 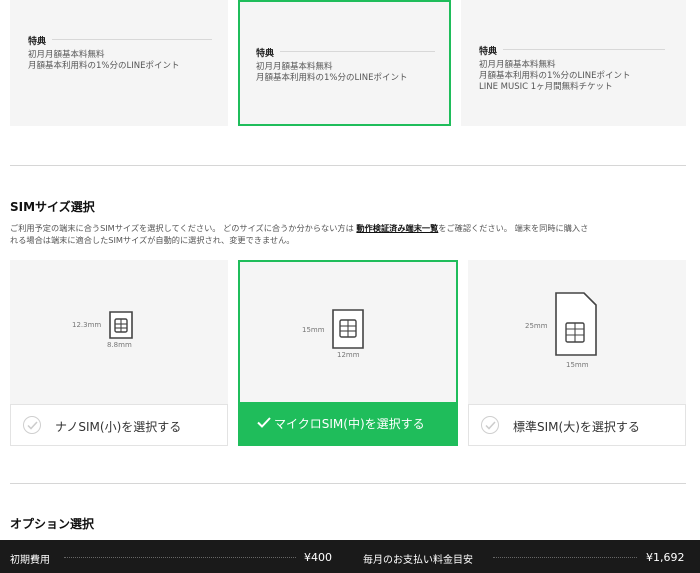 I want to click on standard-sim-illustration: 25mm 15mm, so click(x=577, y=331).